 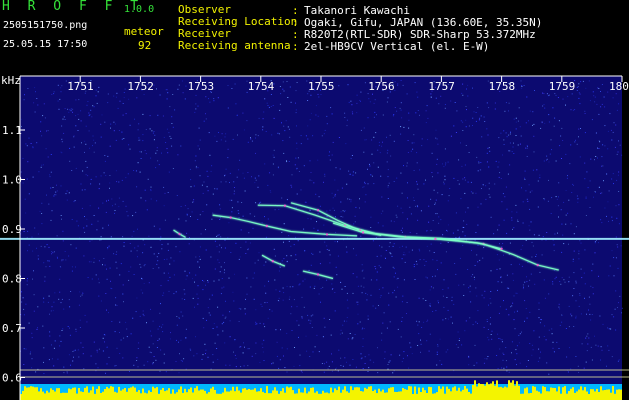 I want to click on meteor-trace-hotspot, so click(x=327, y=234).